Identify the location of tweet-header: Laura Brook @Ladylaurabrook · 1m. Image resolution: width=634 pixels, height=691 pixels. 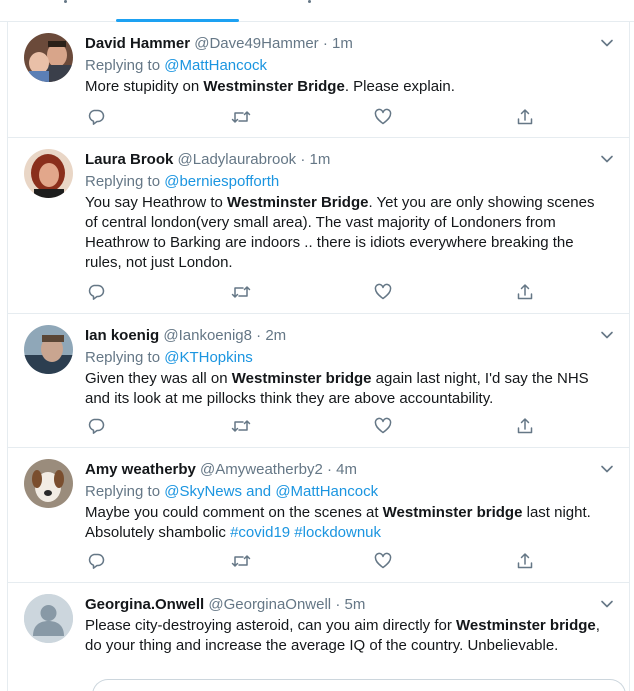
(348, 160).